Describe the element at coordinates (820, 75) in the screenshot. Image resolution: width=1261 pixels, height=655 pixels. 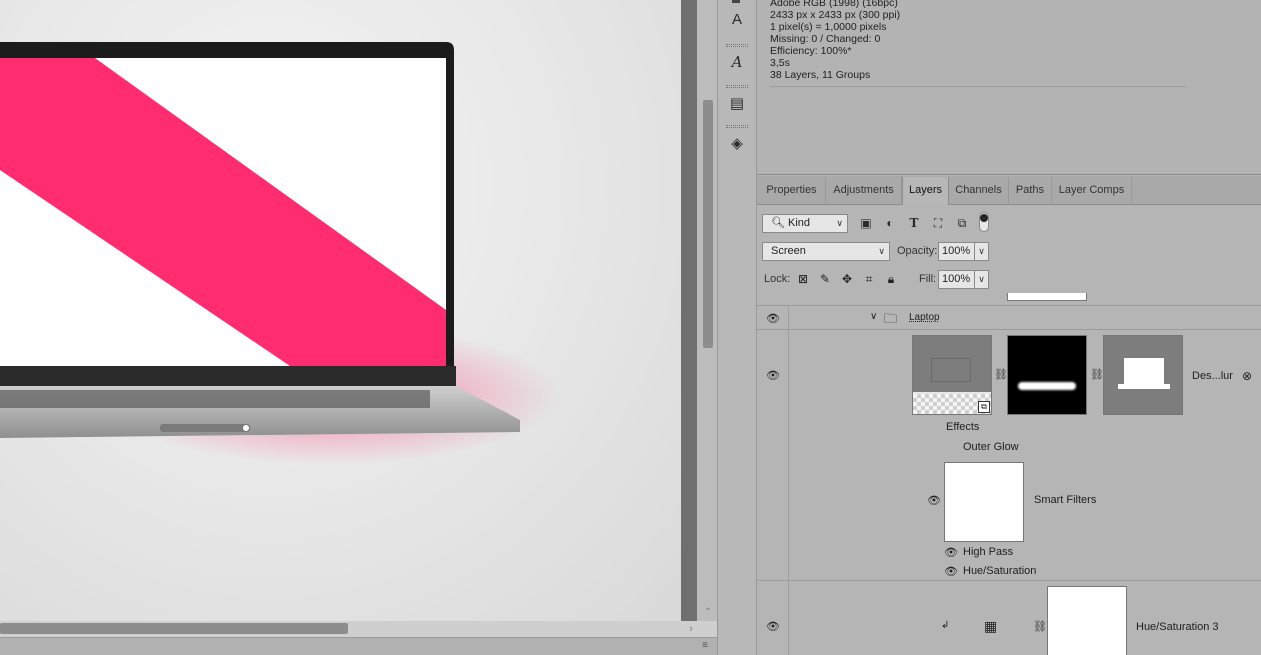
I see `info-layer-count: 38 Layers, 11 Groups` at that location.